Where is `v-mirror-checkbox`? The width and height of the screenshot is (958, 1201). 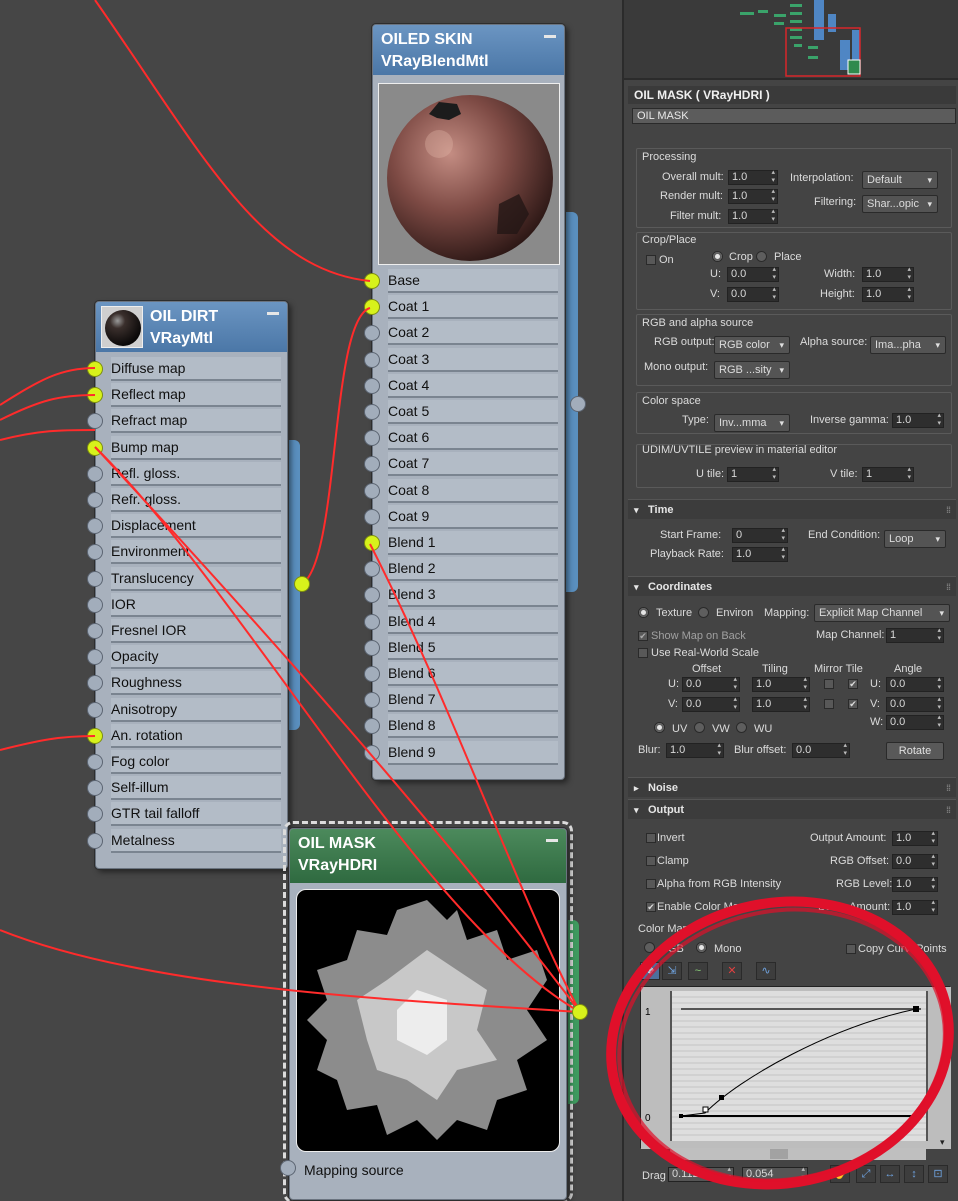 v-mirror-checkbox is located at coordinates (829, 704).